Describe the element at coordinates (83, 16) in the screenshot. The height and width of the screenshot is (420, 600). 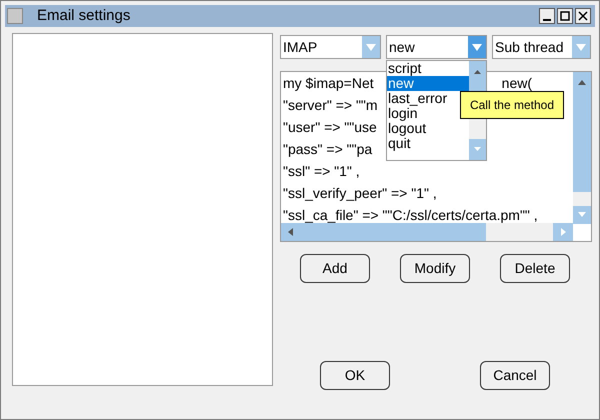
I see `window-title: Email settings` at that location.